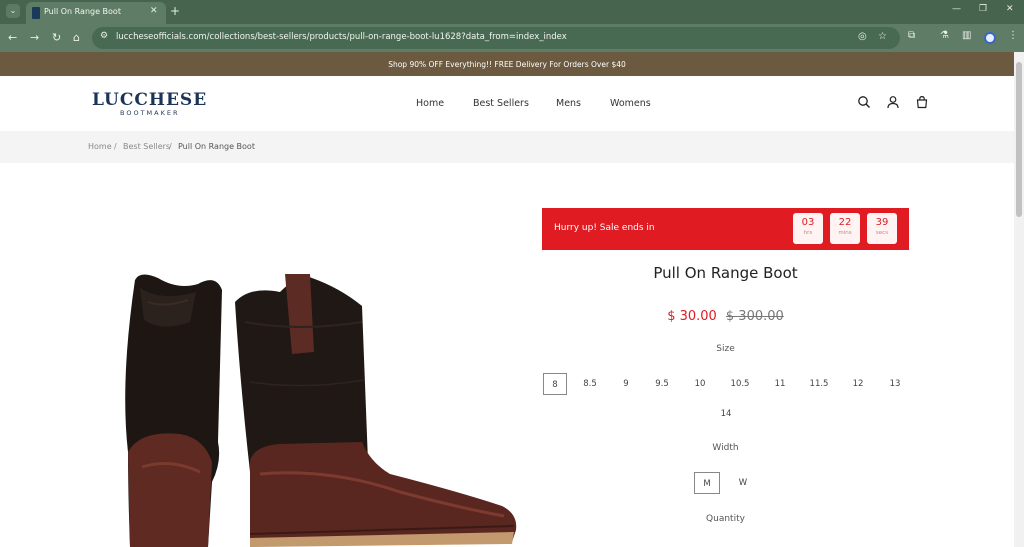  What do you see at coordinates (845, 222) in the screenshot?
I see `countdown-minutes-value: 22` at bounding box center [845, 222].